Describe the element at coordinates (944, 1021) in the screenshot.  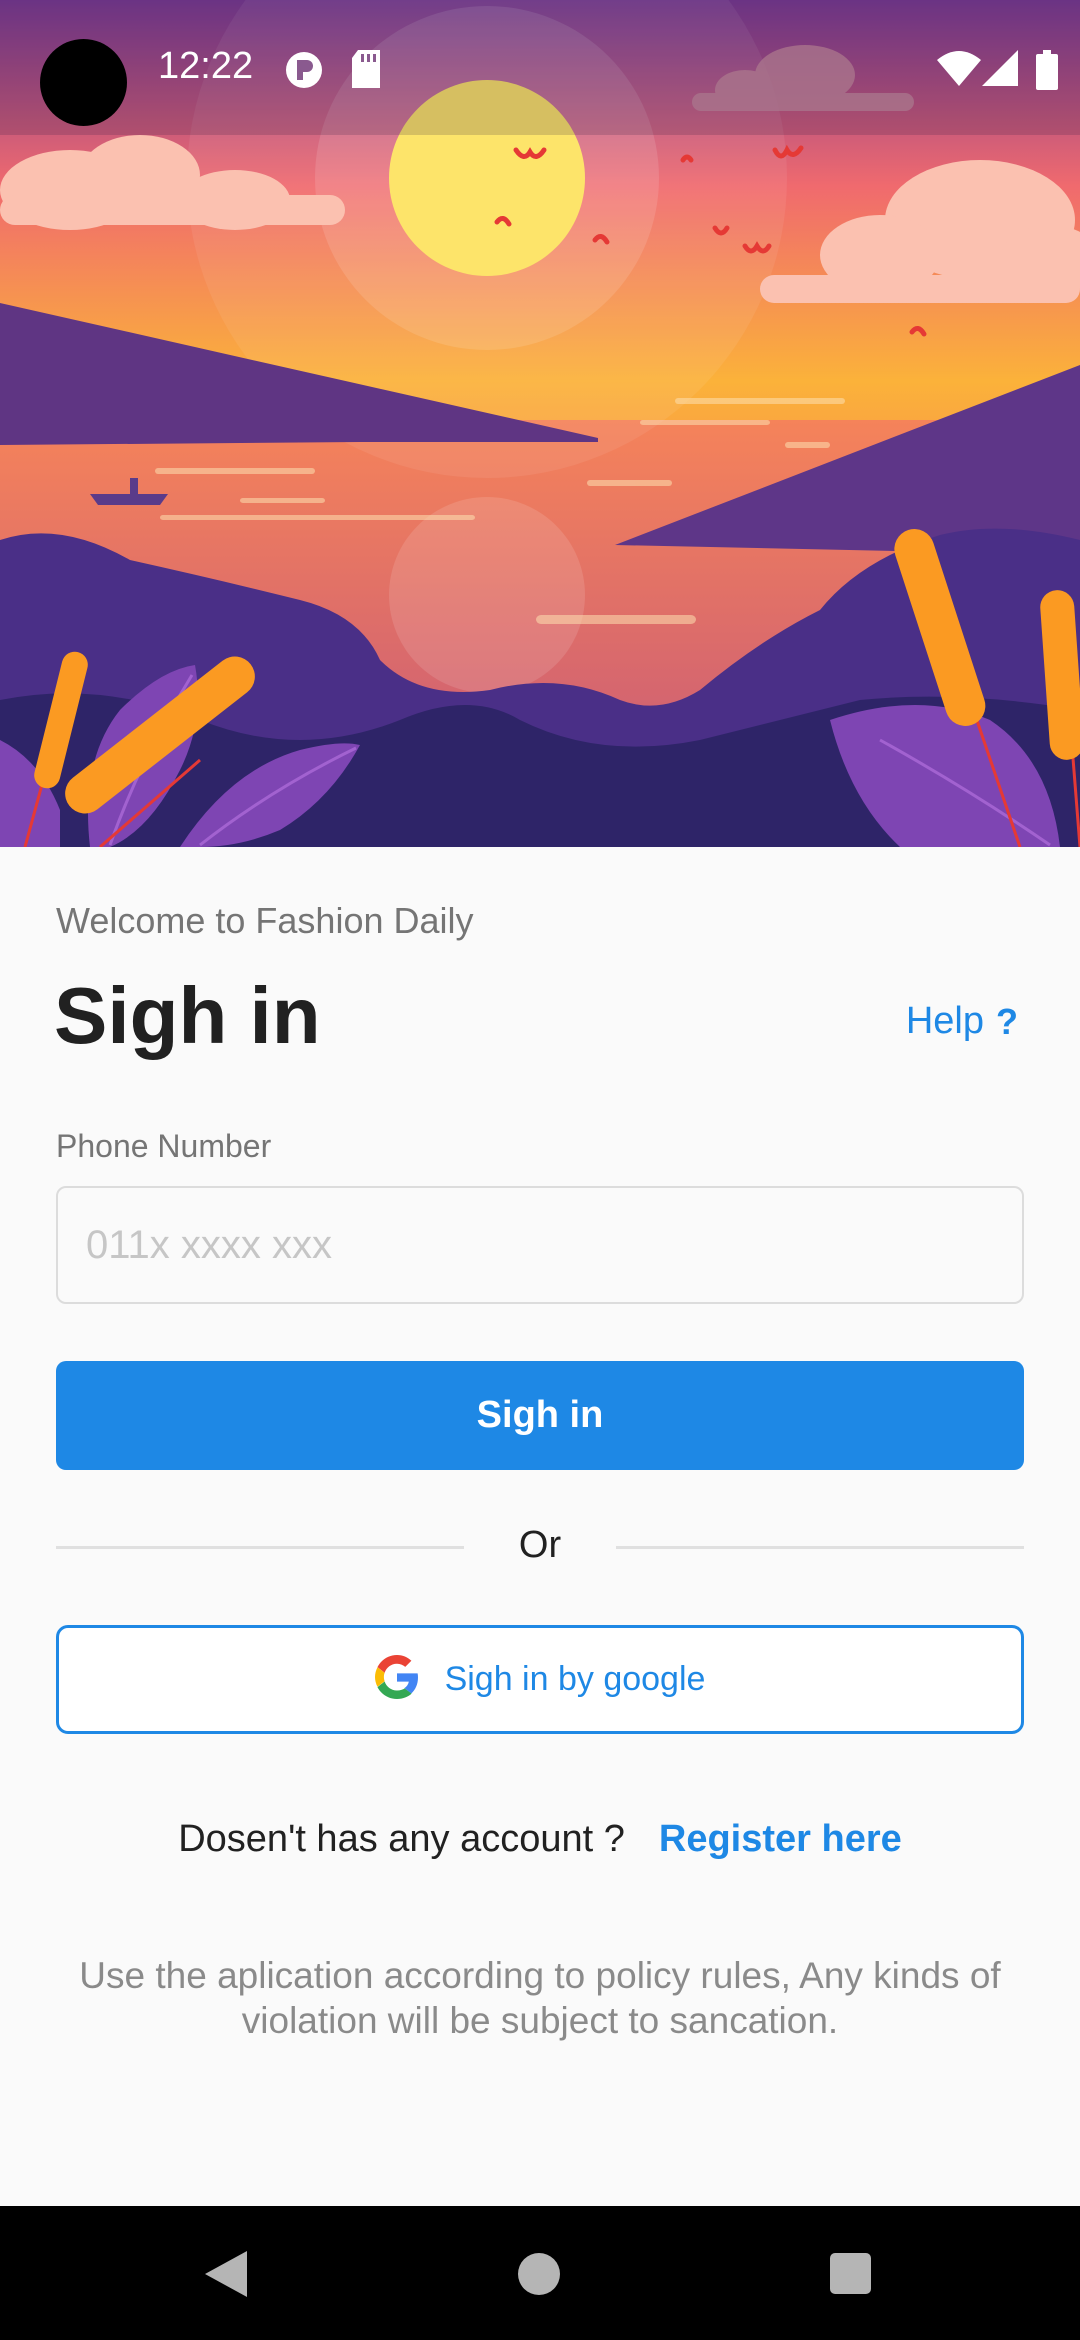
I see `help-label: Help` at that location.